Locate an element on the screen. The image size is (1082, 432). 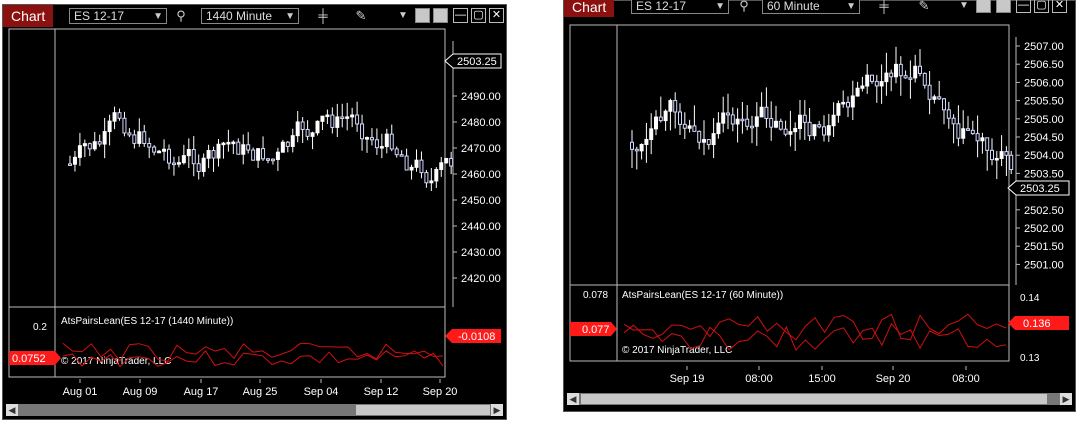
date-tick-label: Sep 12 is located at coordinates (381, 392).